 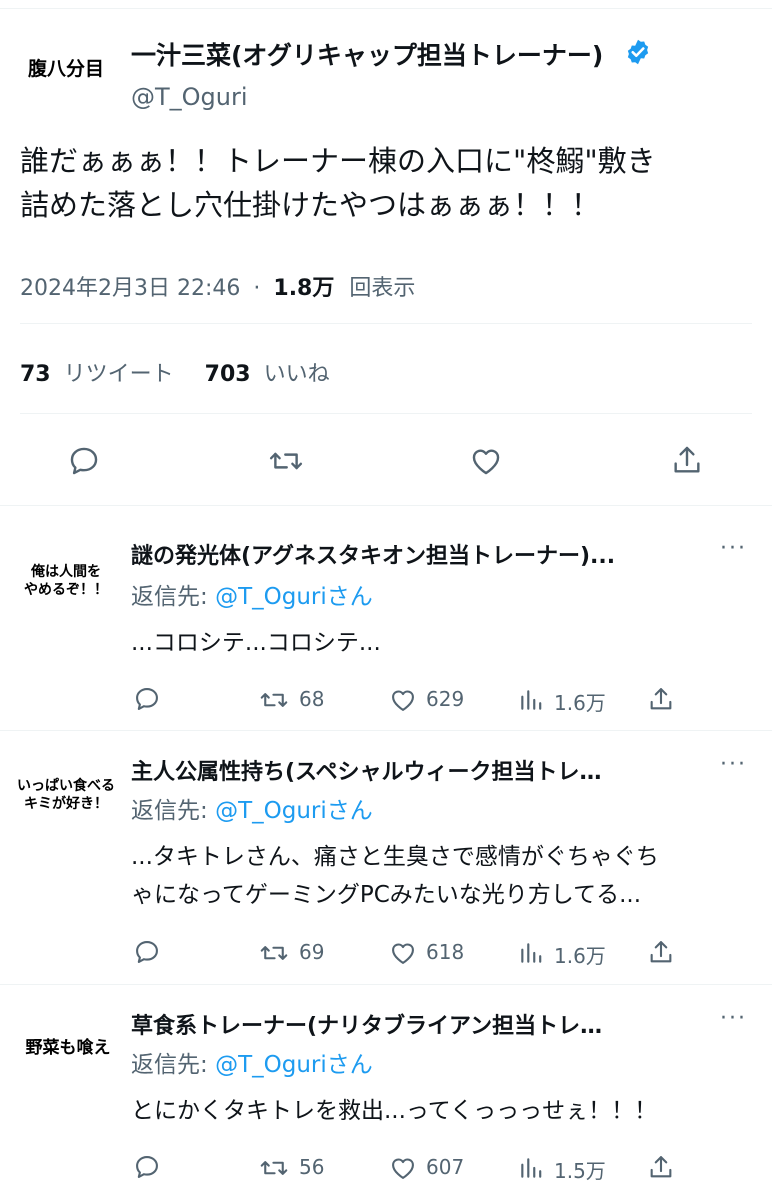 I want to click on like-count: 618, so click(x=445, y=952).